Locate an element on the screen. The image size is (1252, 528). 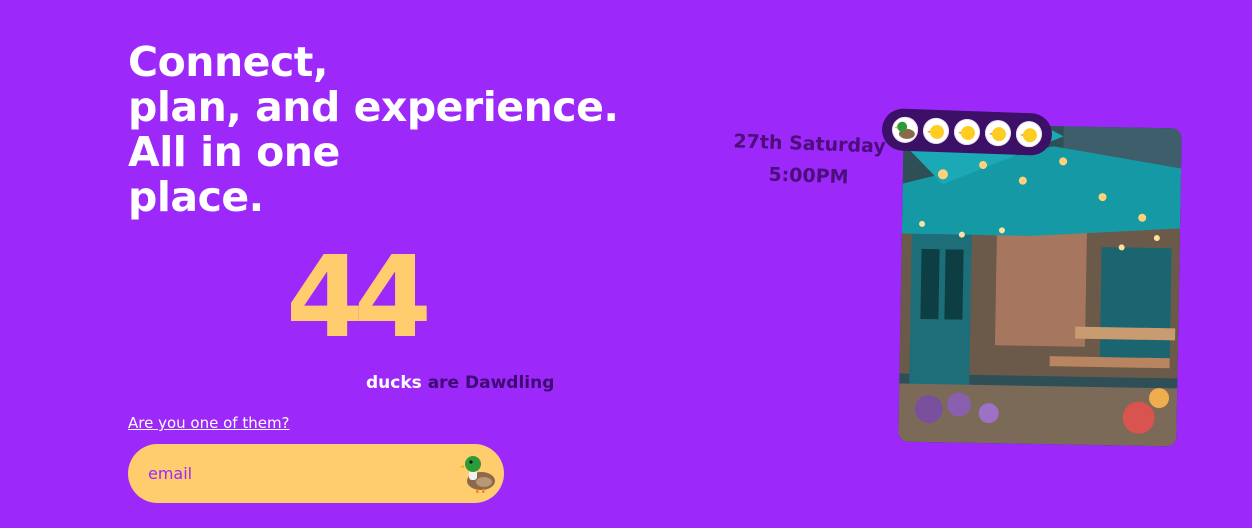
restaurant-patio-photo is located at coordinates (1040, 285).